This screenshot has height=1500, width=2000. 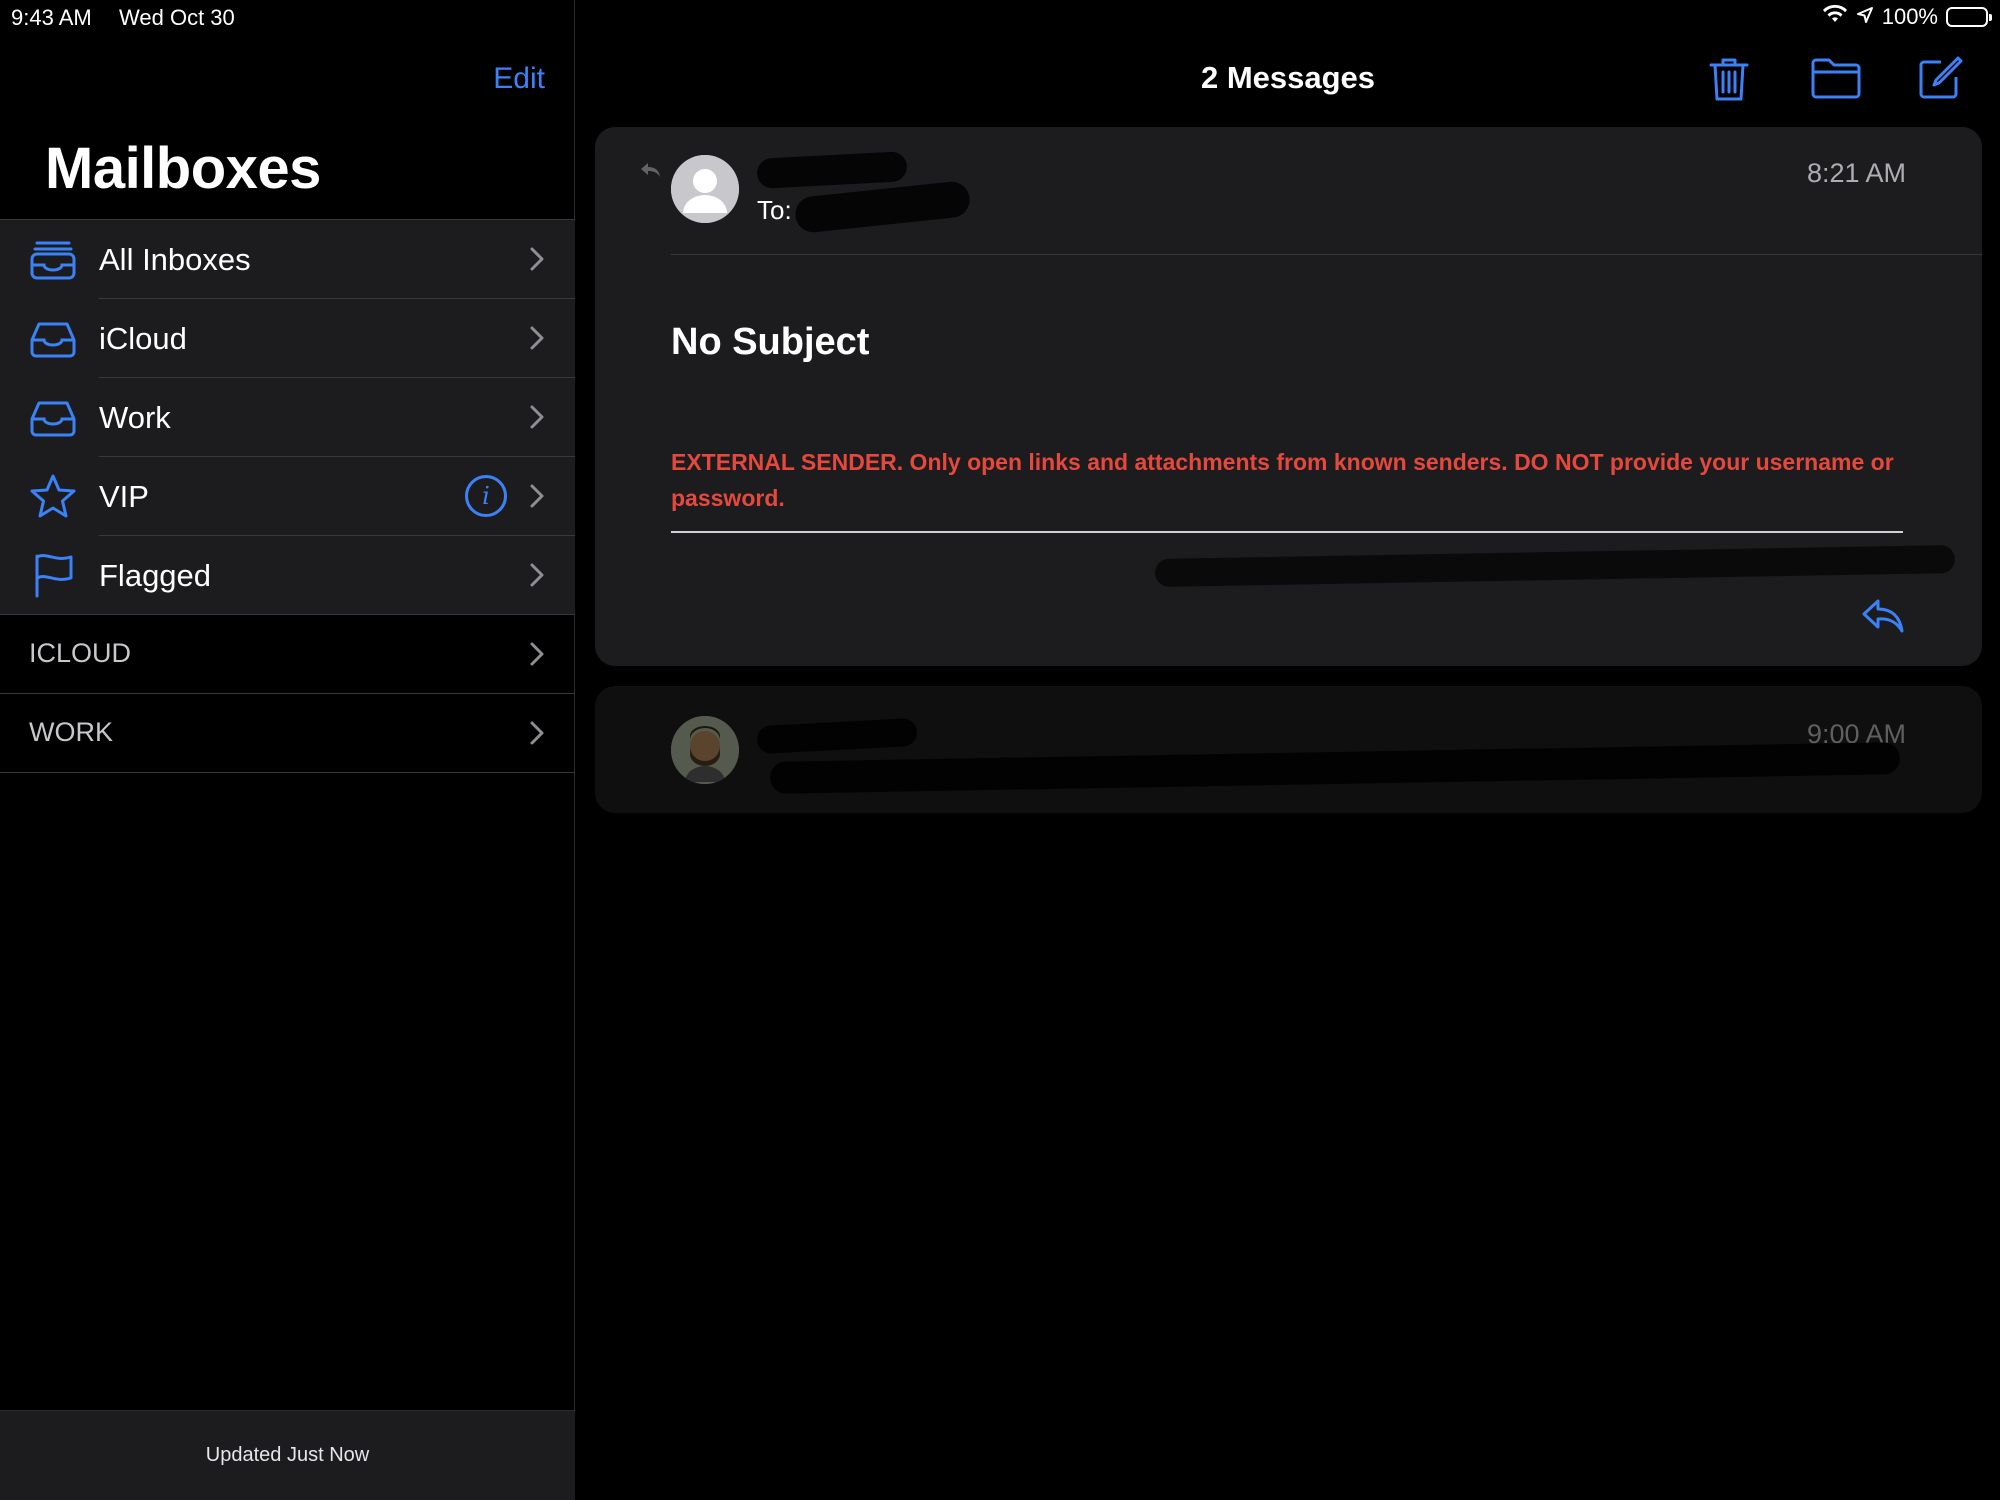 What do you see at coordinates (53, 259) in the screenshot?
I see `tray-stack-icon` at bounding box center [53, 259].